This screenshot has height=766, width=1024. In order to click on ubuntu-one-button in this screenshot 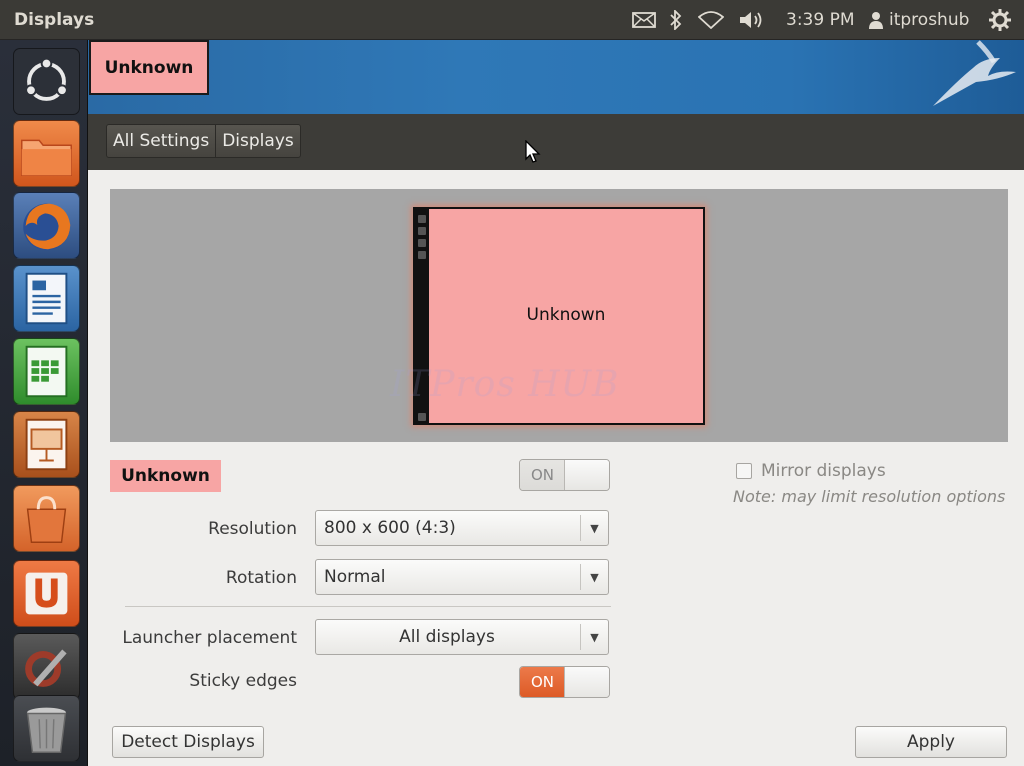, I will do `click(46, 593)`.